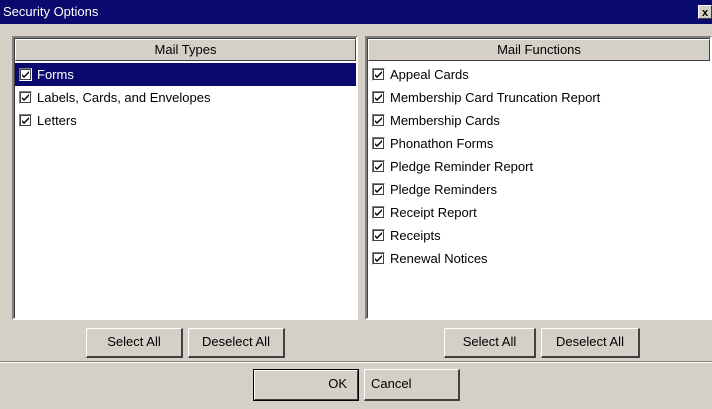 The image size is (712, 409). I want to click on mail-type-item-label: Letters, so click(57, 120).